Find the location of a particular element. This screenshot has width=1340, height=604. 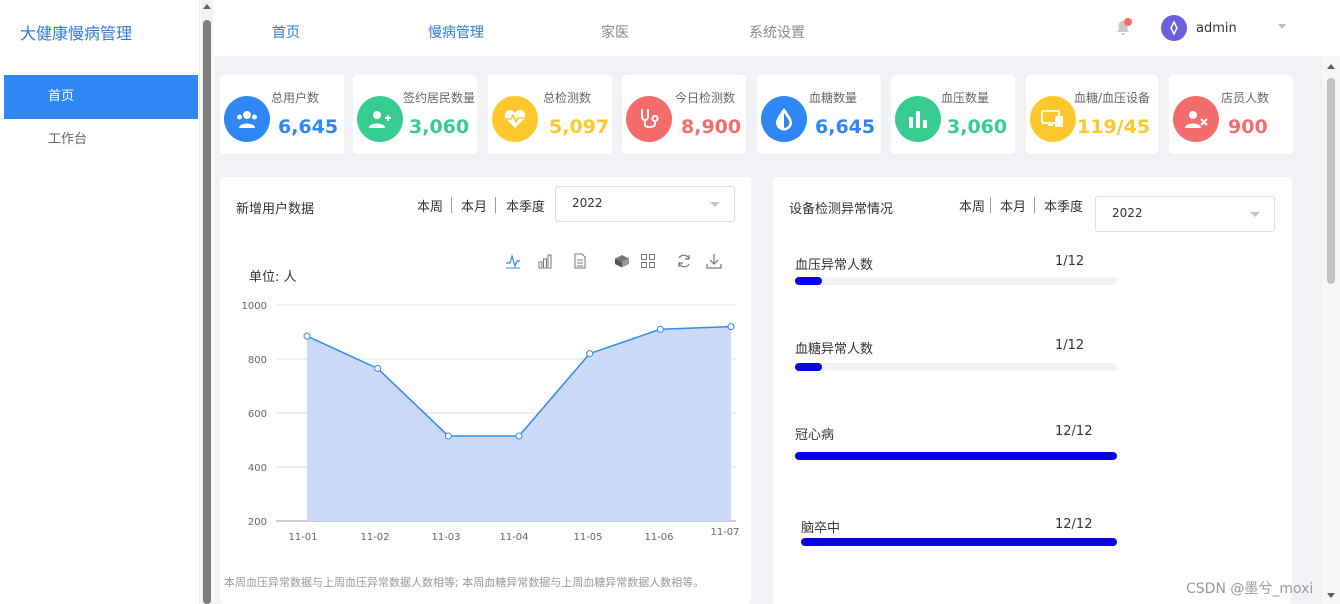

heart-pulse-icon is located at coordinates (515, 119).